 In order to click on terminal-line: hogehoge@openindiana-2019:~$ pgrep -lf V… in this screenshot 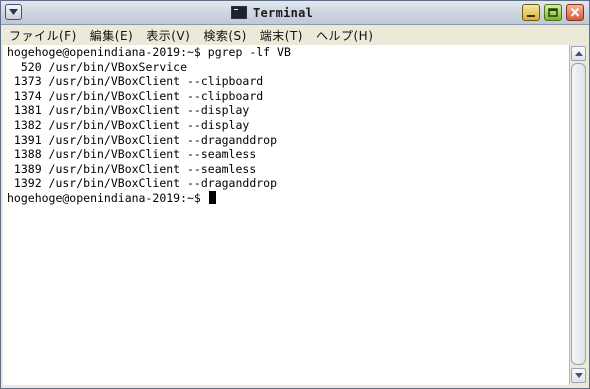, I will do `click(149, 52)`.